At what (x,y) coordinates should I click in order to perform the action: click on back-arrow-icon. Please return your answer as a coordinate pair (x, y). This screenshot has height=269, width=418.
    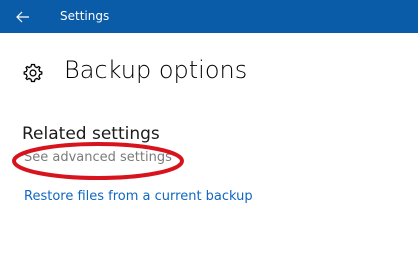
    Looking at the image, I should click on (22, 16).